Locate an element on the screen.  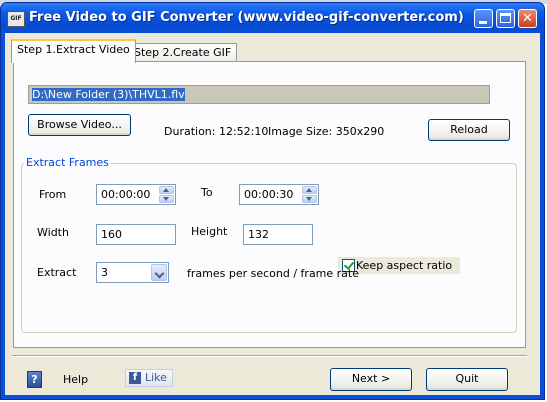
chevron-down-icon is located at coordinates (159, 273).